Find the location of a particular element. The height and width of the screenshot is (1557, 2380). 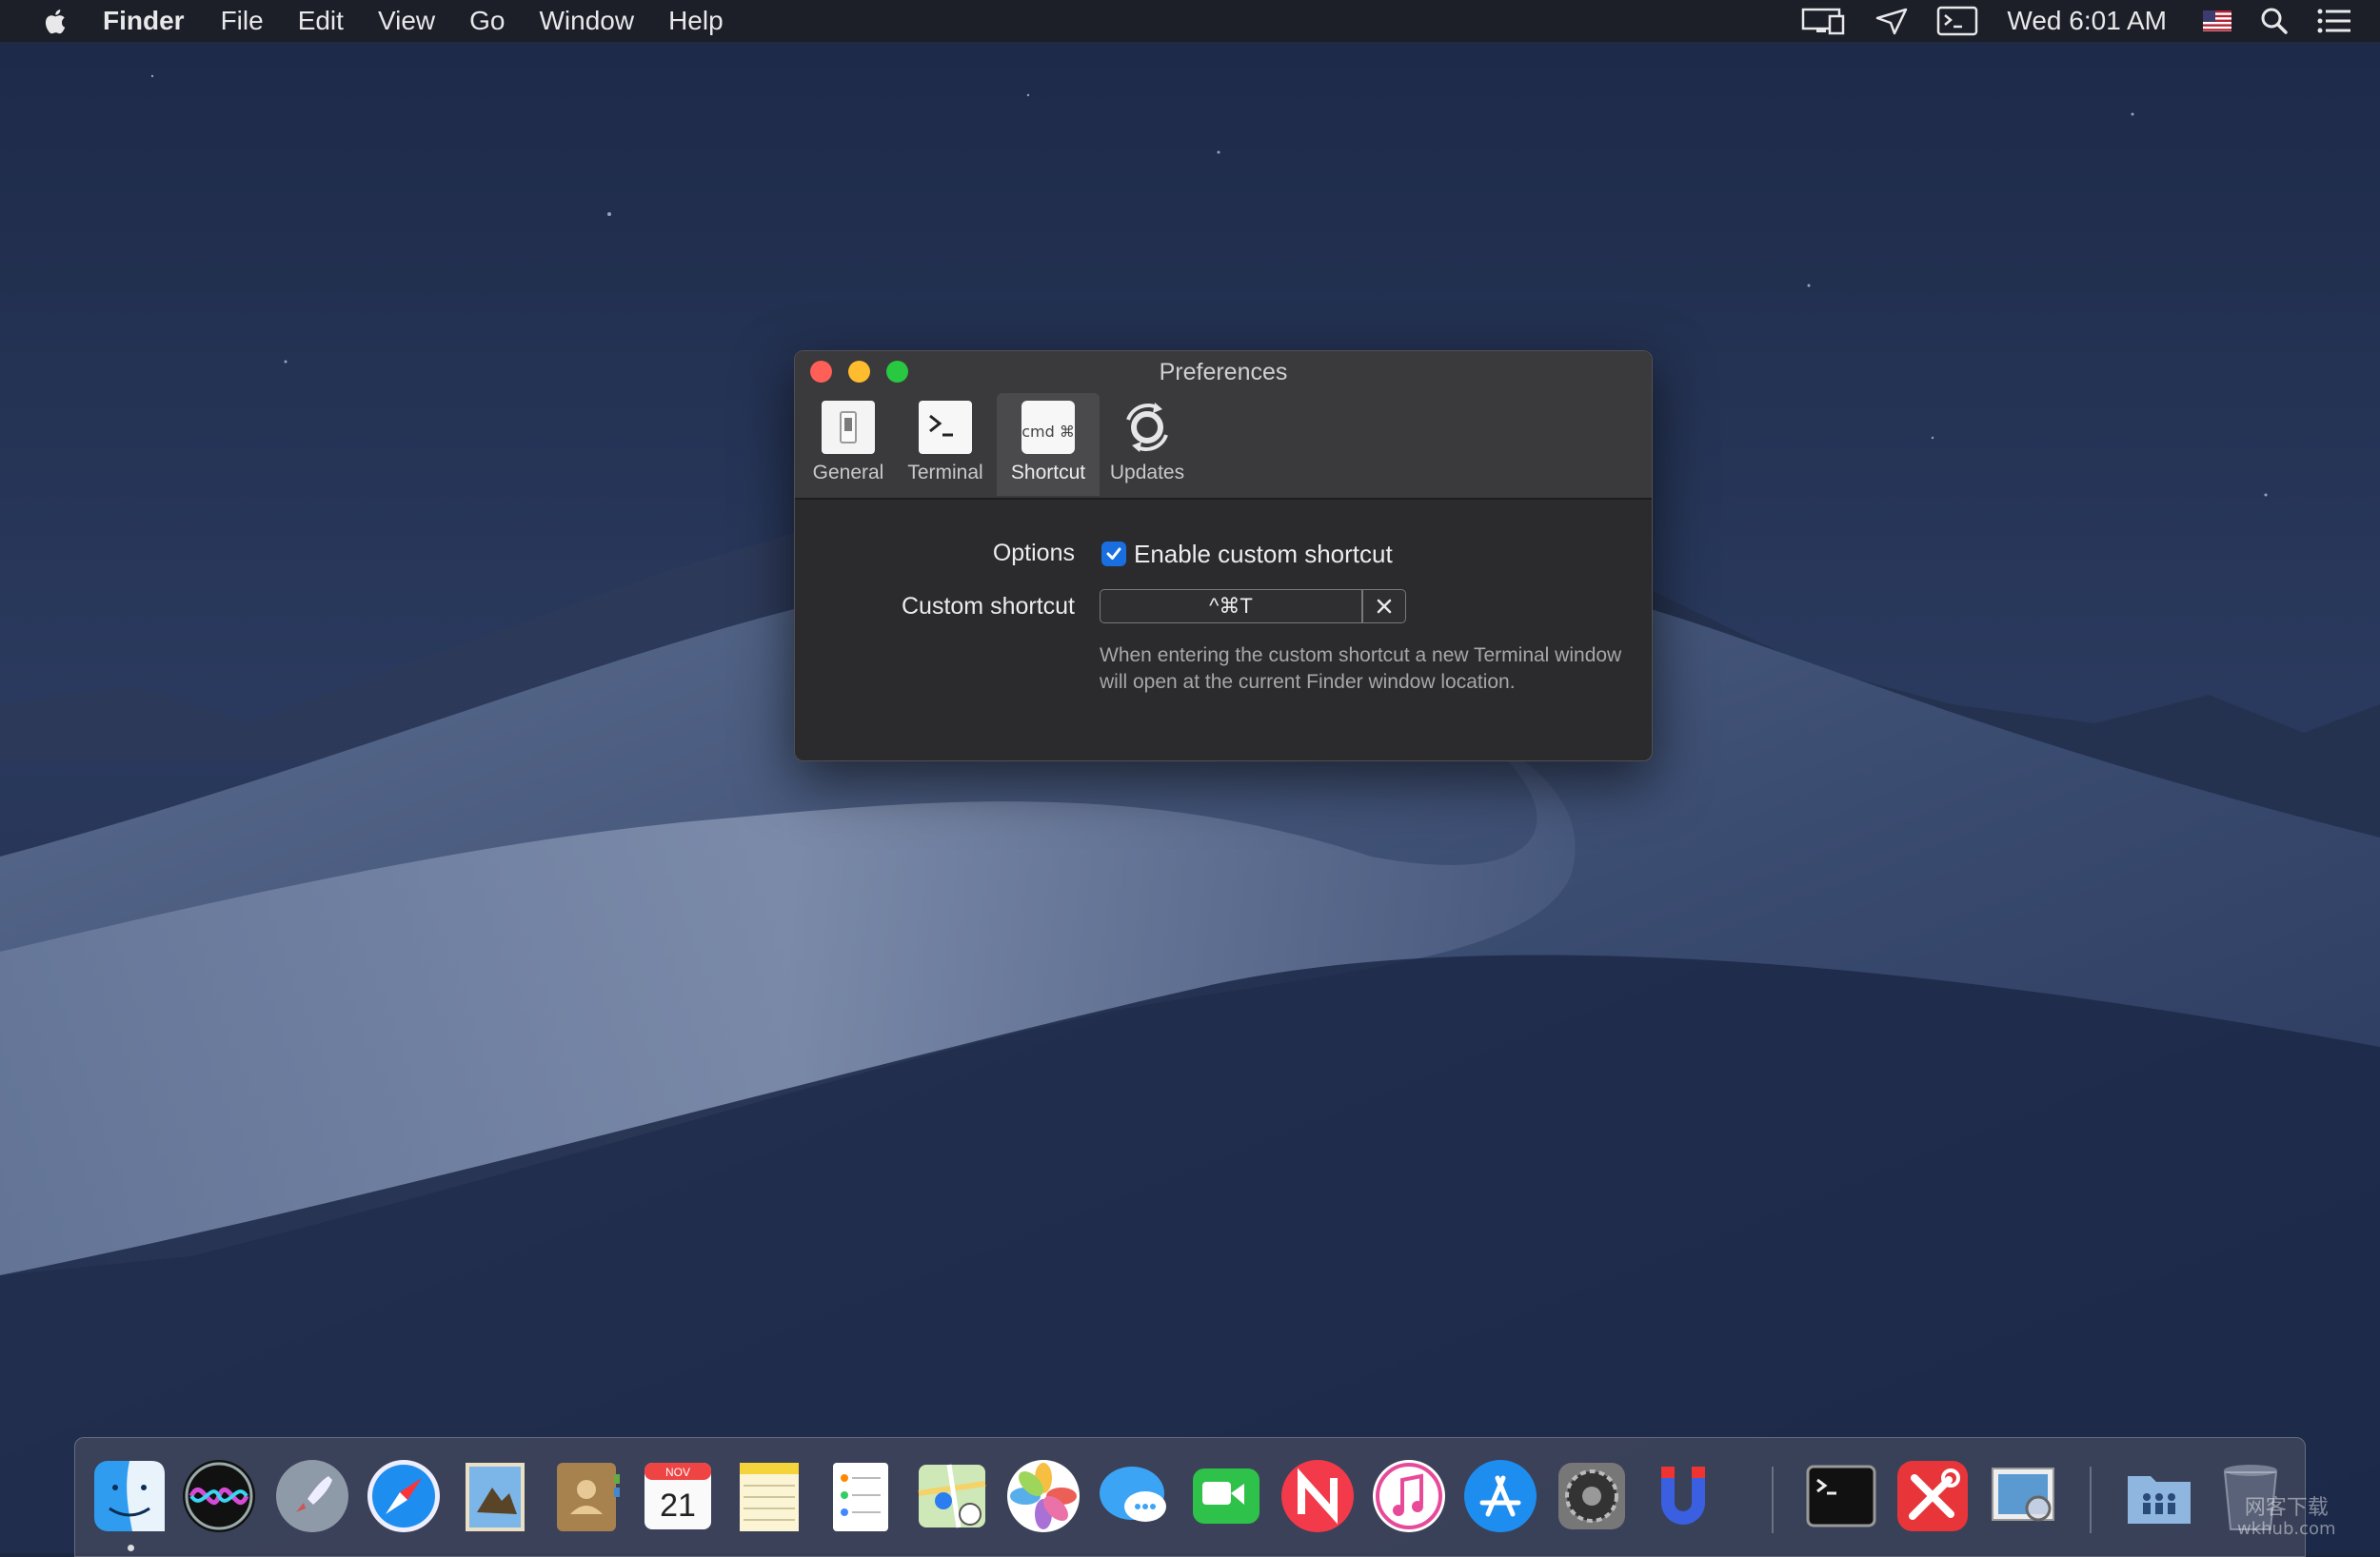

options-label: Options is located at coordinates (1033, 553).